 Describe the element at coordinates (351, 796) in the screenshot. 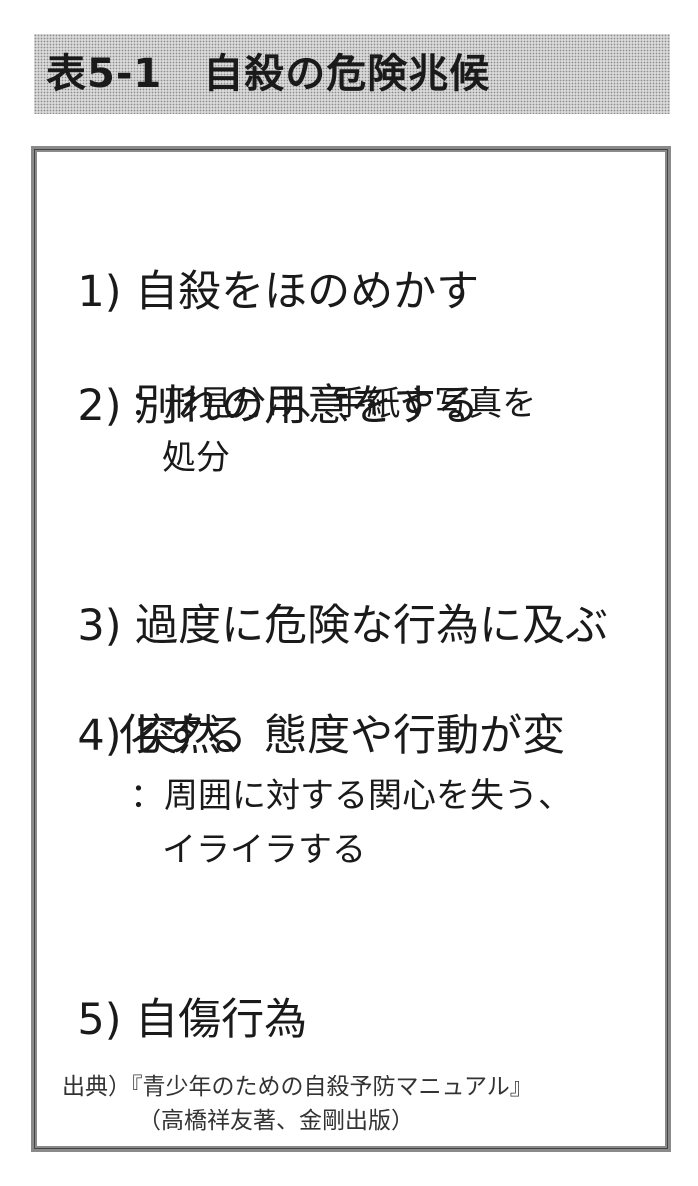

I see `item-note: ：周囲に対する関心を失う、` at that location.